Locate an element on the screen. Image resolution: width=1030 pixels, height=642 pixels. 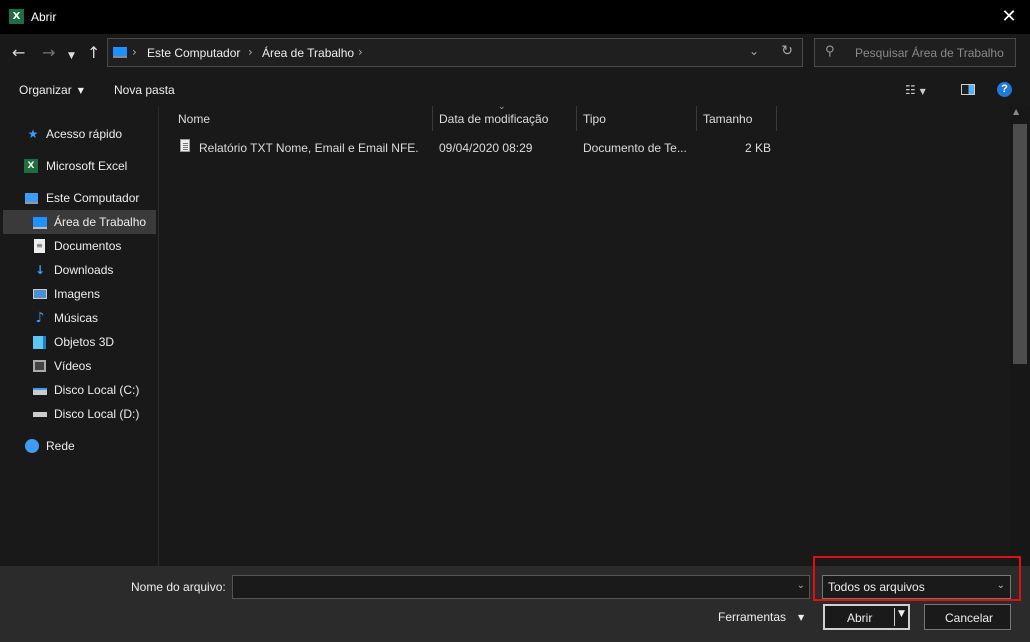
column-header-label: Tipo is located at coordinates (594, 119).